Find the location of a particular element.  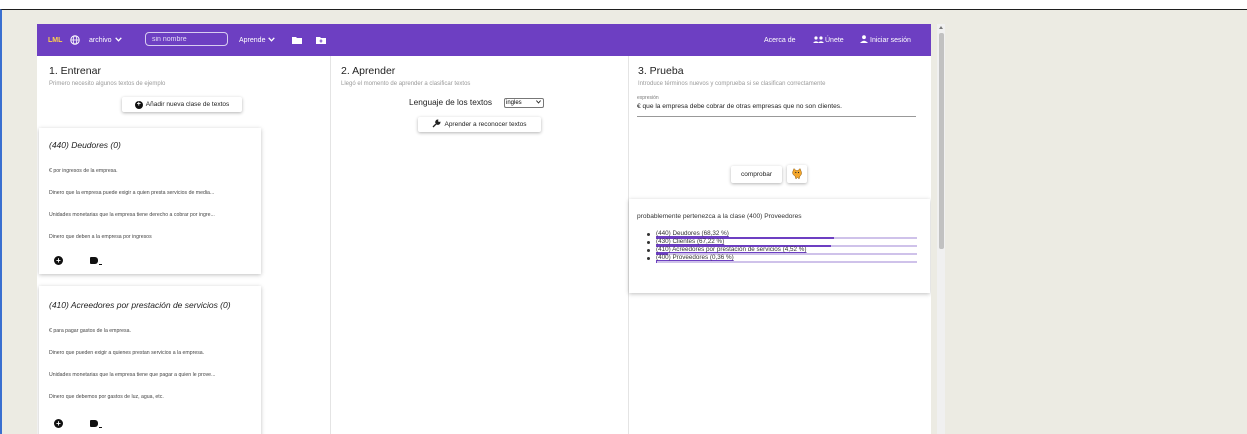

about-link: Acerca de is located at coordinates (780, 40).